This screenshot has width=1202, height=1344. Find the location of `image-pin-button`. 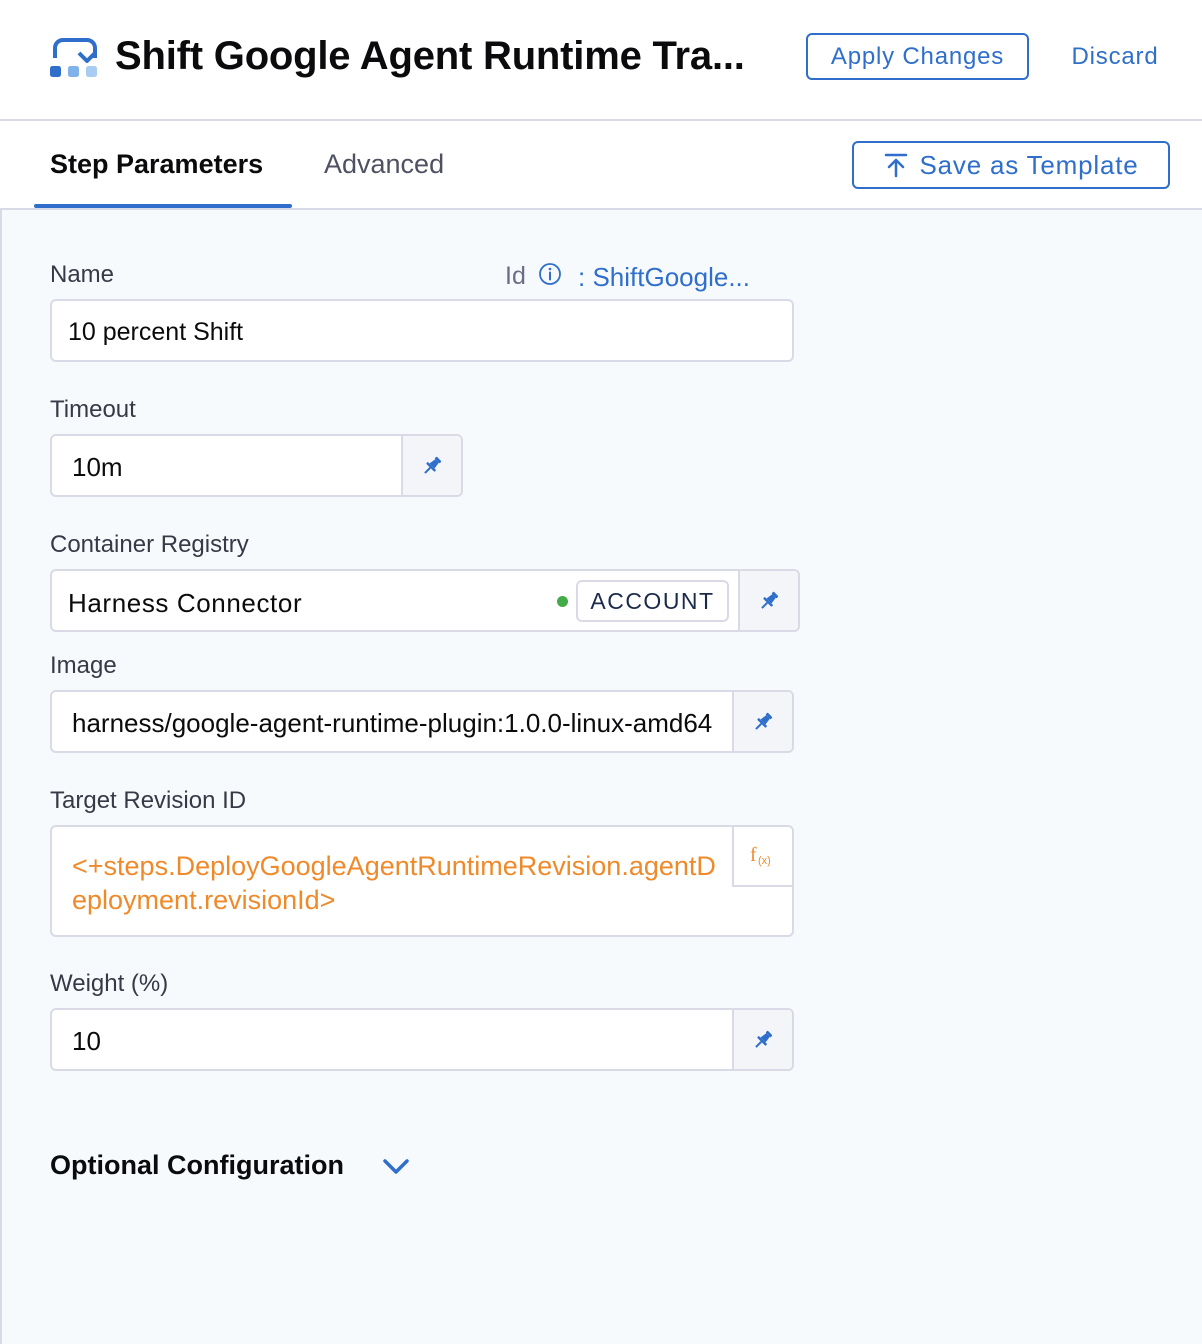

image-pin-button is located at coordinates (762, 721).